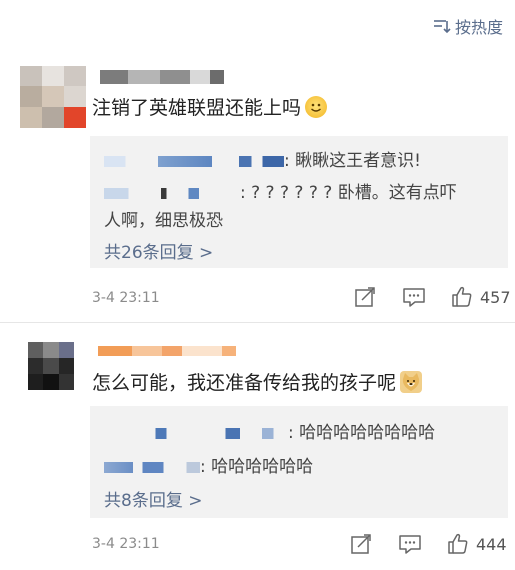  What do you see at coordinates (153, 498) in the screenshot?
I see `view-more-replies-link: 共8条回复 >` at bounding box center [153, 498].